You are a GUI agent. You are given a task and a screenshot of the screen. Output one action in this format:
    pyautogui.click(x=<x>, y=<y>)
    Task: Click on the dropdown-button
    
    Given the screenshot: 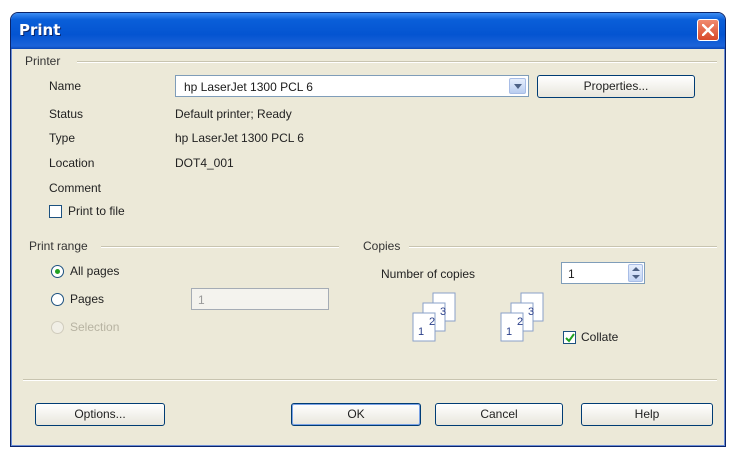 What is the action you would take?
    pyautogui.click(x=517, y=86)
    